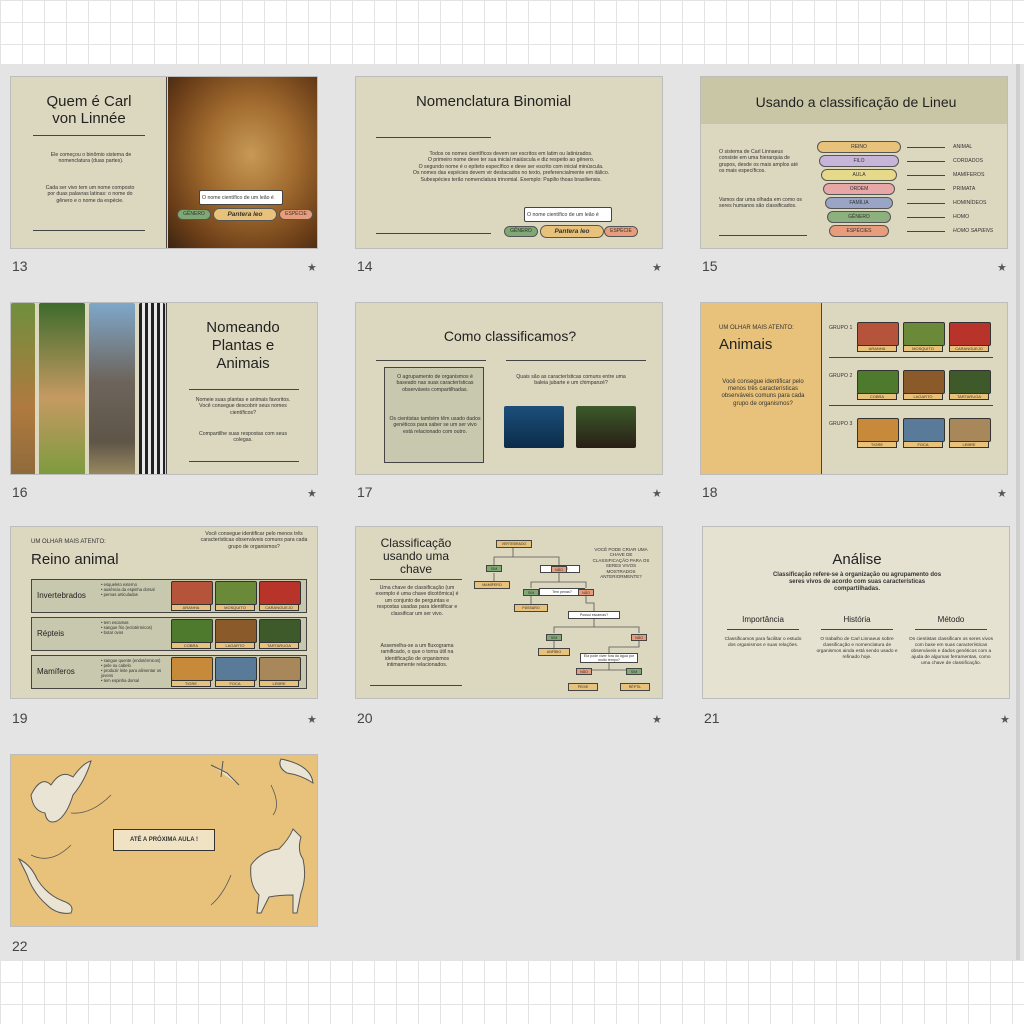  I want to click on whale-photo, so click(534, 427).